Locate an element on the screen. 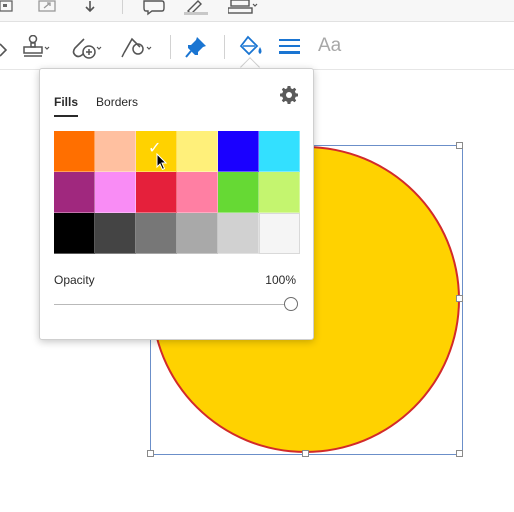 This screenshot has width=514, height=512. annotation-toolbar: Aa is located at coordinates (257, 46).